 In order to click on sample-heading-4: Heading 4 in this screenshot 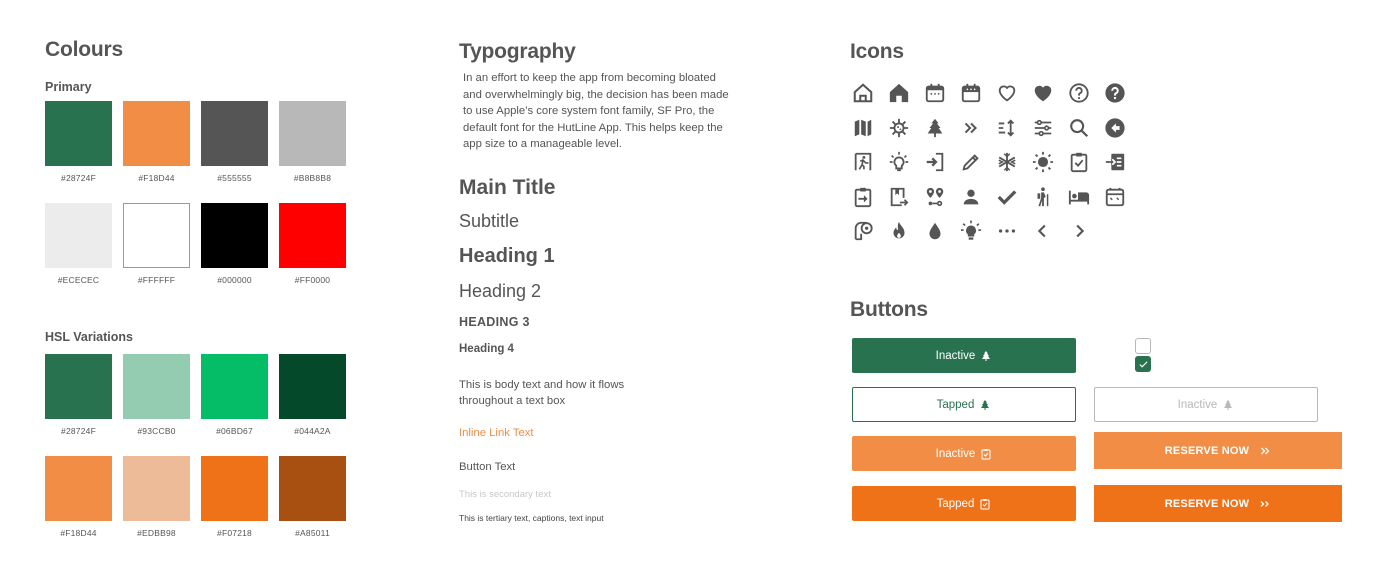, I will do `click(486, 349)`.